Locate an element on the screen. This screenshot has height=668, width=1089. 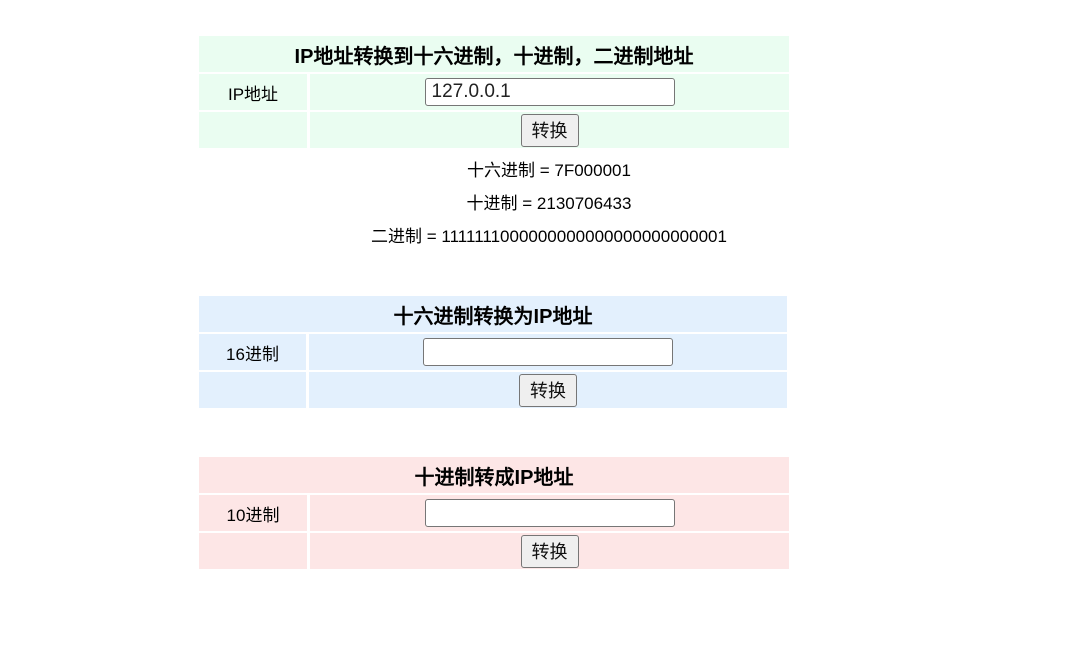
ip-address-field-cell is located at coordinates (549, 91).